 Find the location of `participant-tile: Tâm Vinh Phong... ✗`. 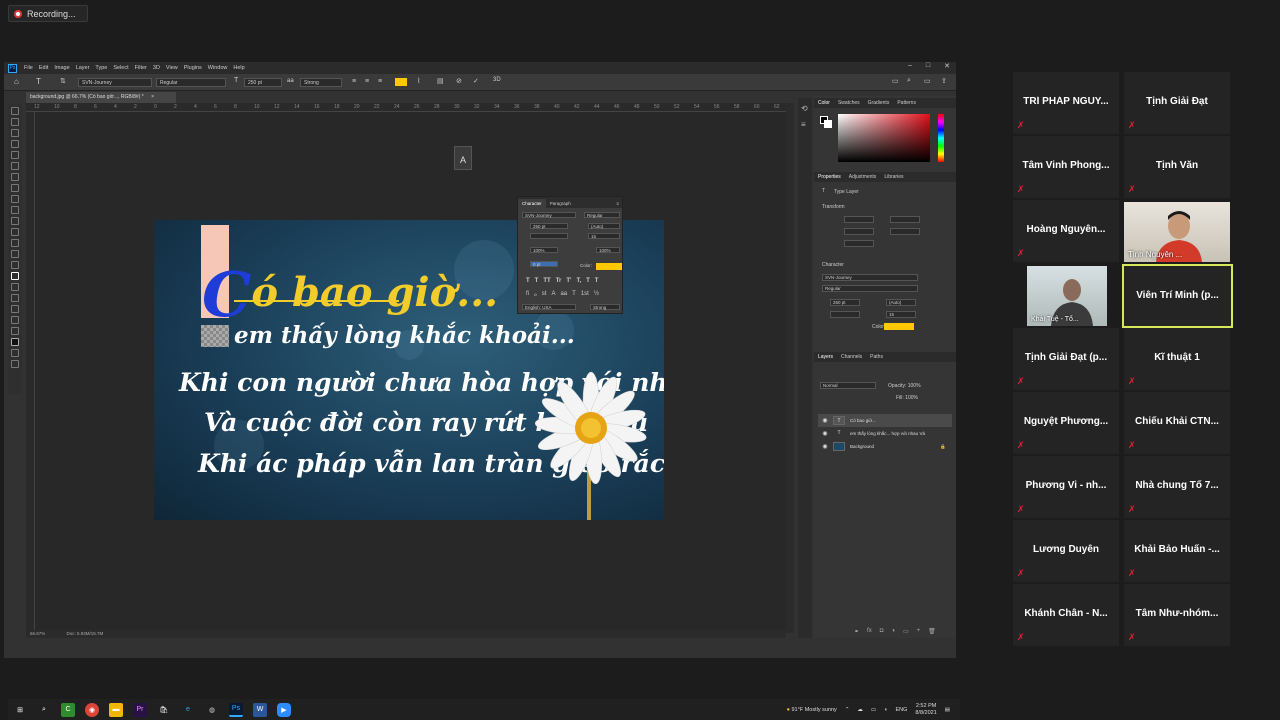

participant-tile: Tâm Vinh Phong... ✗ is located at coordinates (1066, 167).